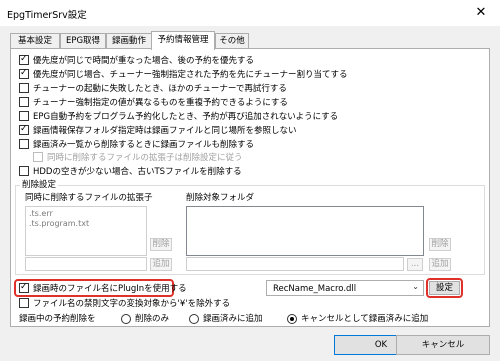  I want to click on close-icon: ✕, so click(481, 13).